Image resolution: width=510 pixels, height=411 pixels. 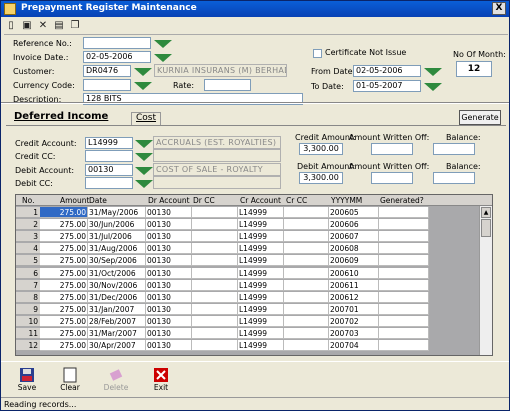 What do you see at coordinates (117, 212) in the screenshot?
I see `table-cell-date: 31/May/2006` at bounding box center [117, 212].